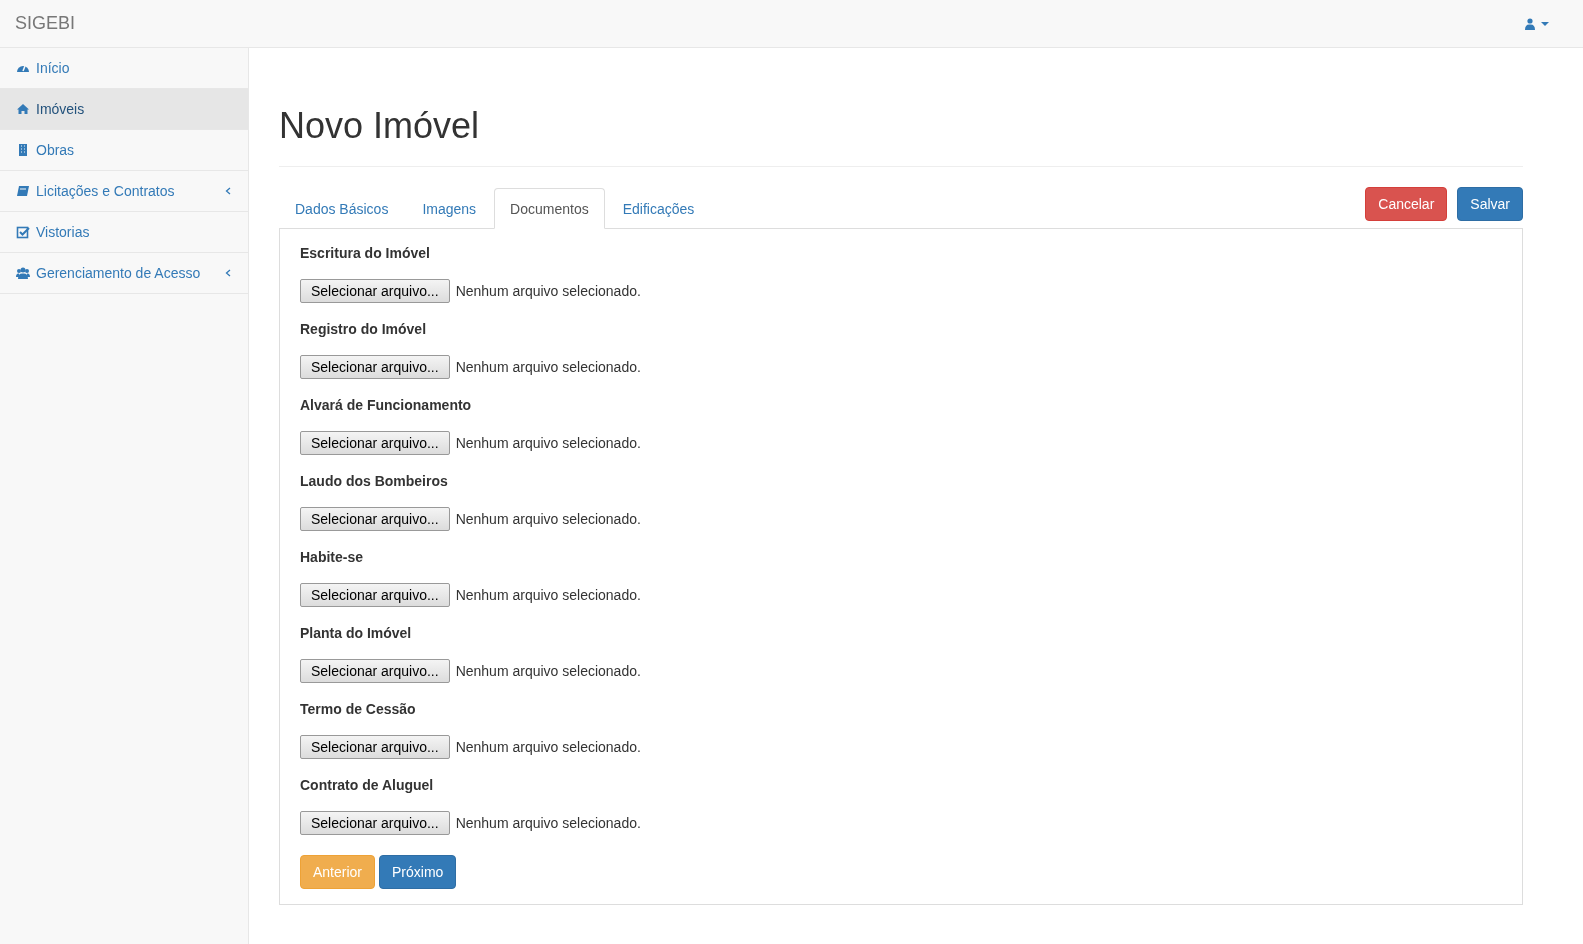  Describe the element at coordinates (124, 273) in the screenshot. I see `sidebar-item: Gerenciamento de Acesso` at that location.